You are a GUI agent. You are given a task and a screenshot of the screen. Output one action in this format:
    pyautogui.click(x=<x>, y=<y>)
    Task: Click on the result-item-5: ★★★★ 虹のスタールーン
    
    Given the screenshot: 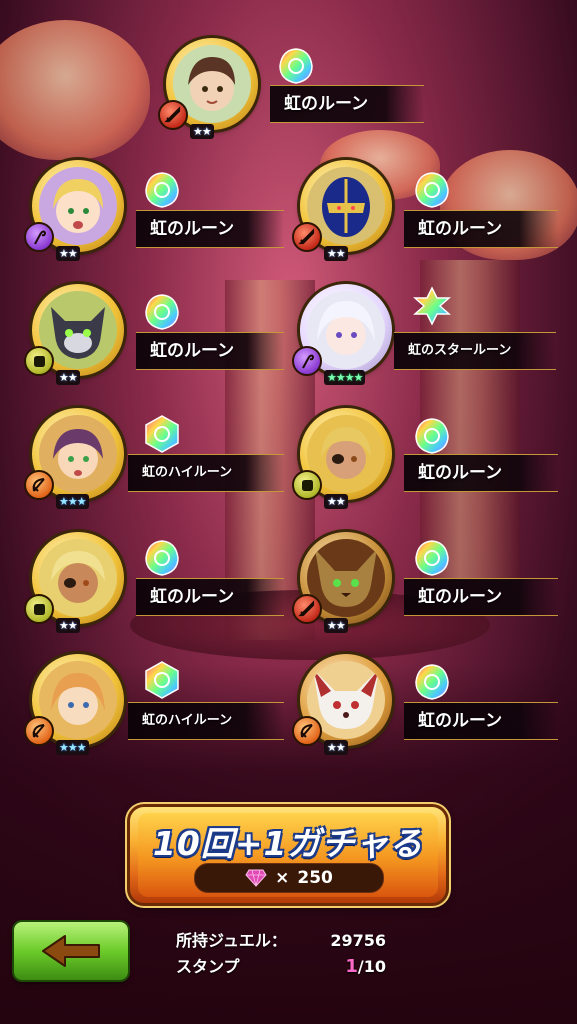 What is the action you would take?
    pyautogui.click(x=434, y=344)
    